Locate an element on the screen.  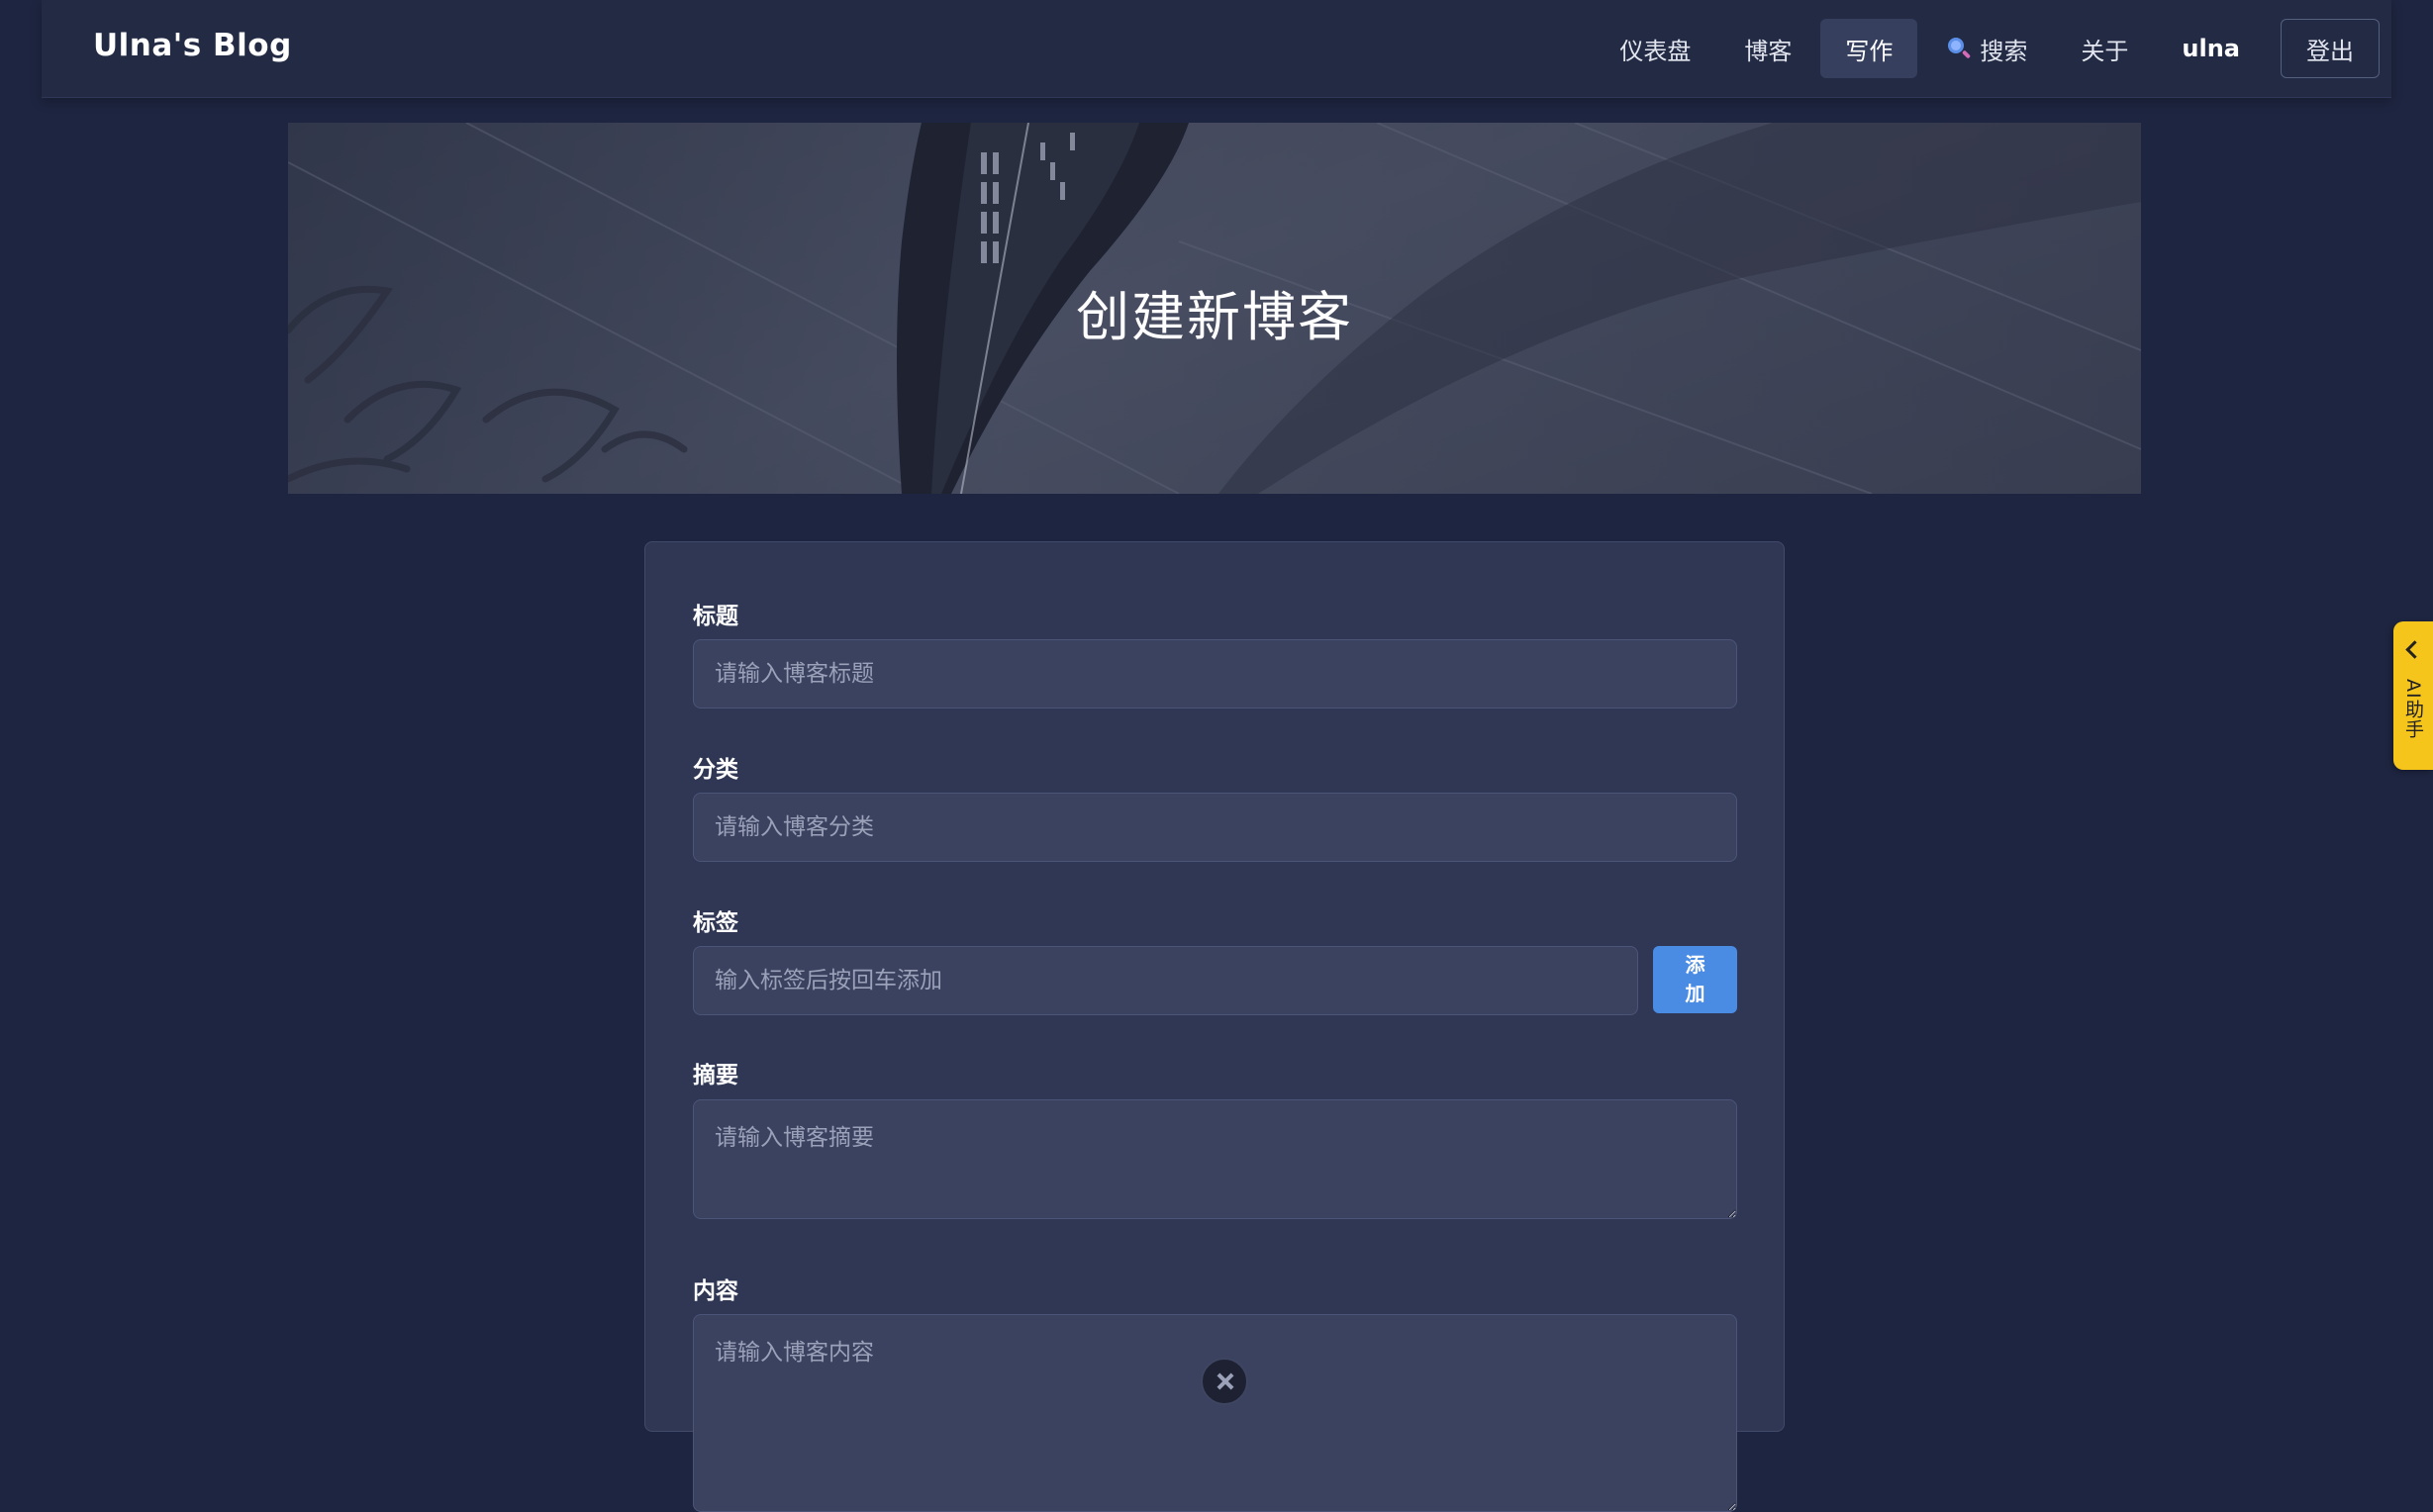
nav-item-search: 搜索 is located at coordinates (1986, 49).